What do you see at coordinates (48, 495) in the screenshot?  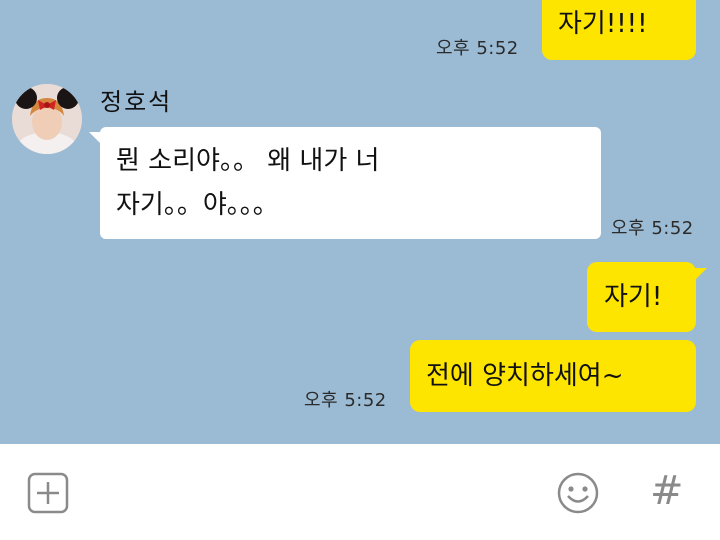 I see `add-icon` at bounding box center [48, 495].